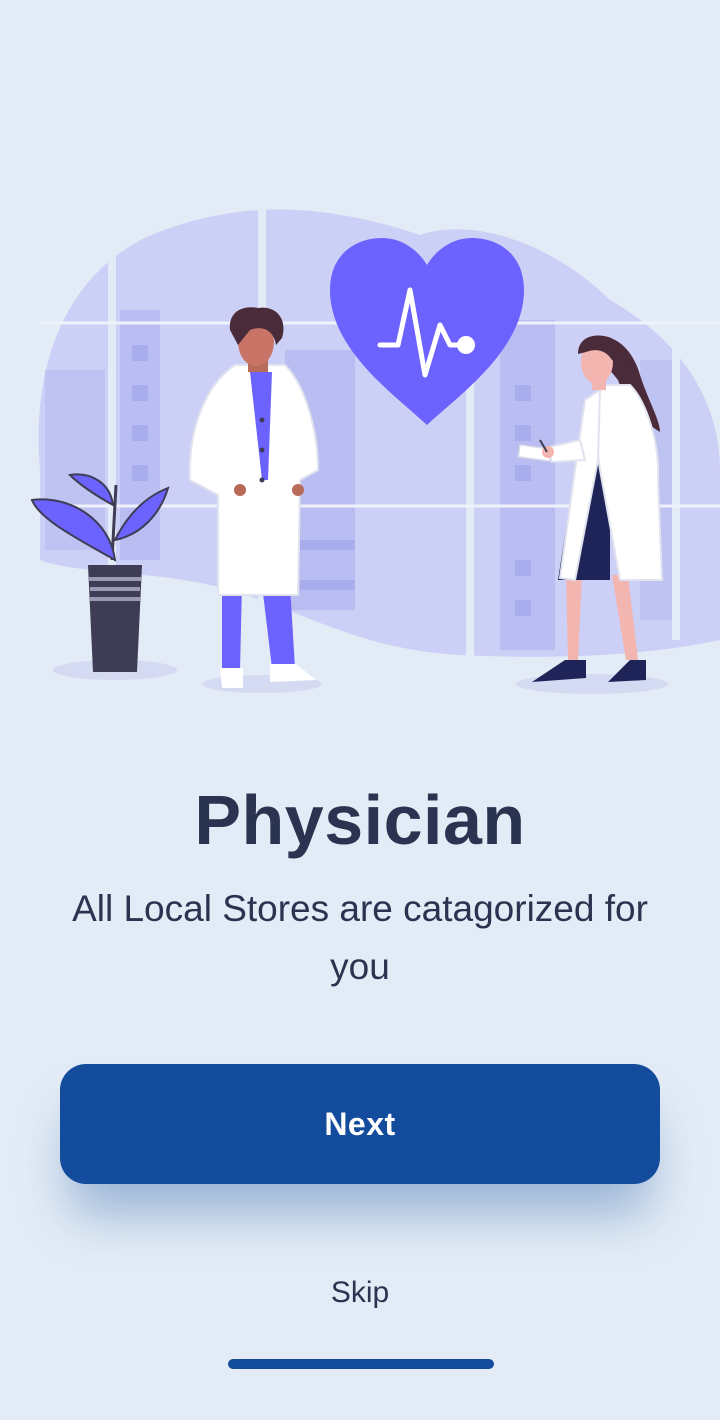  Describe the element at coordinates (361, 1364) in the screenshot. I see `home-indicator` at that location.